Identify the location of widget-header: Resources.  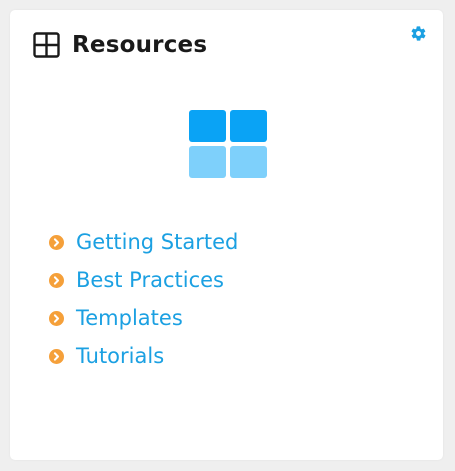
(120, 45).